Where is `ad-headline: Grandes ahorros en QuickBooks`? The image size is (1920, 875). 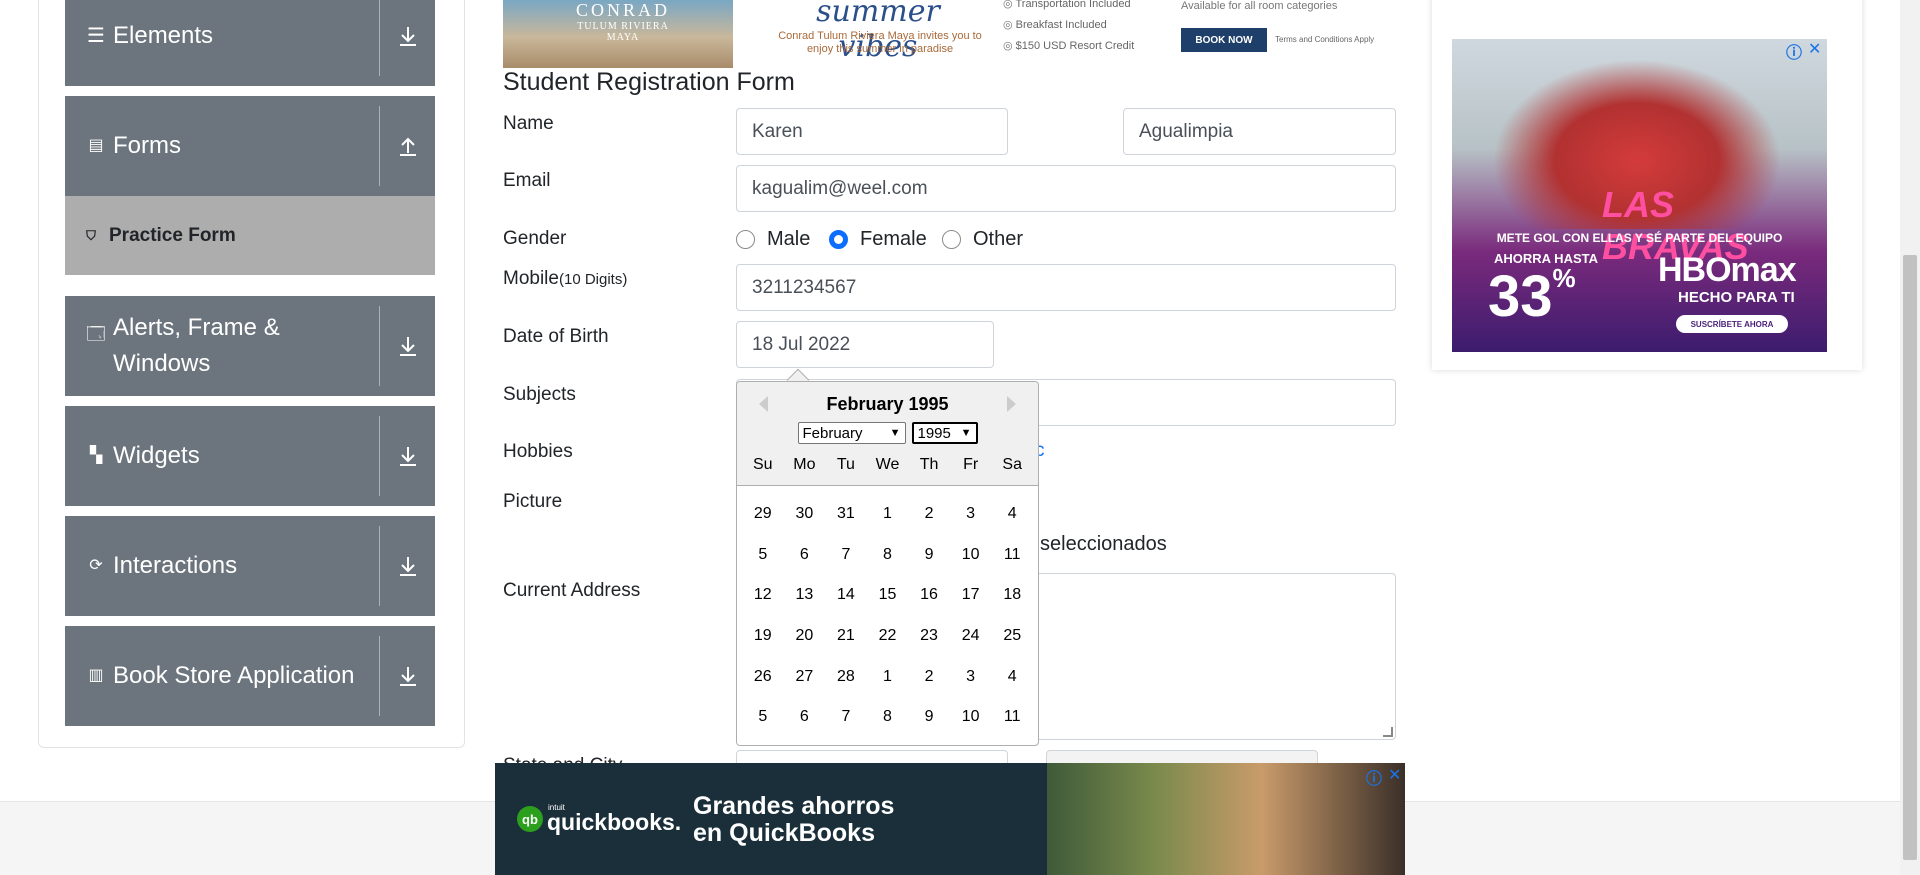
ad-headline: Grandes ahorros en QuickBooks is located at coordinates (823, 820).